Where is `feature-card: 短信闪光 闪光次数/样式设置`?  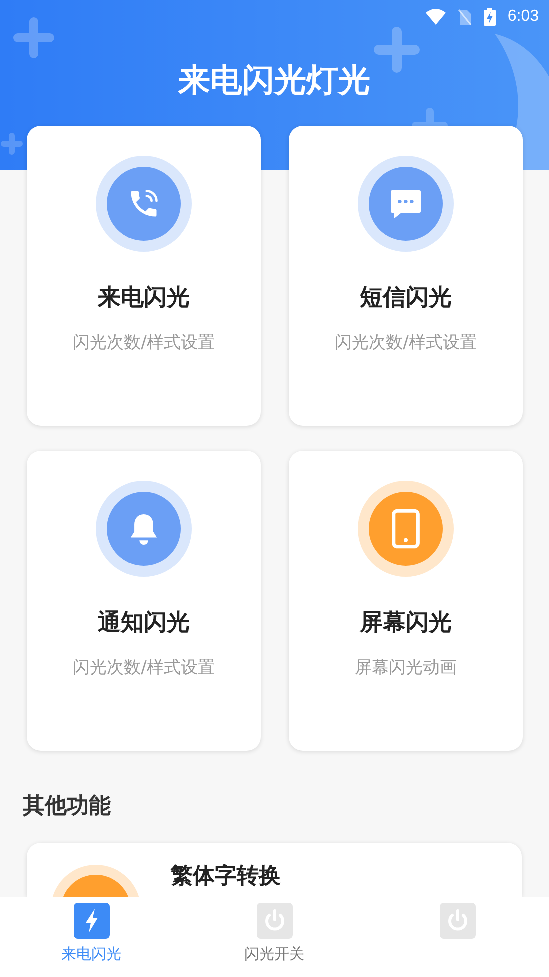 feature-card: 短信闪光 闪光次数/样式设置 is located at coordinates (406, 276).